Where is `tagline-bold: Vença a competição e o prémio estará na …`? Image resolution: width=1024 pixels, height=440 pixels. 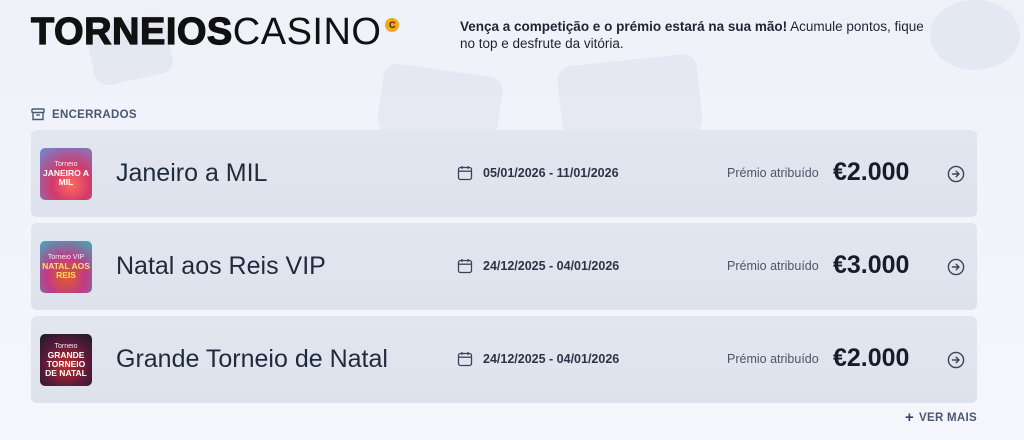 tagline-bold: Vença a competição e o prémio estará na … is located at coordinates (624, 26).